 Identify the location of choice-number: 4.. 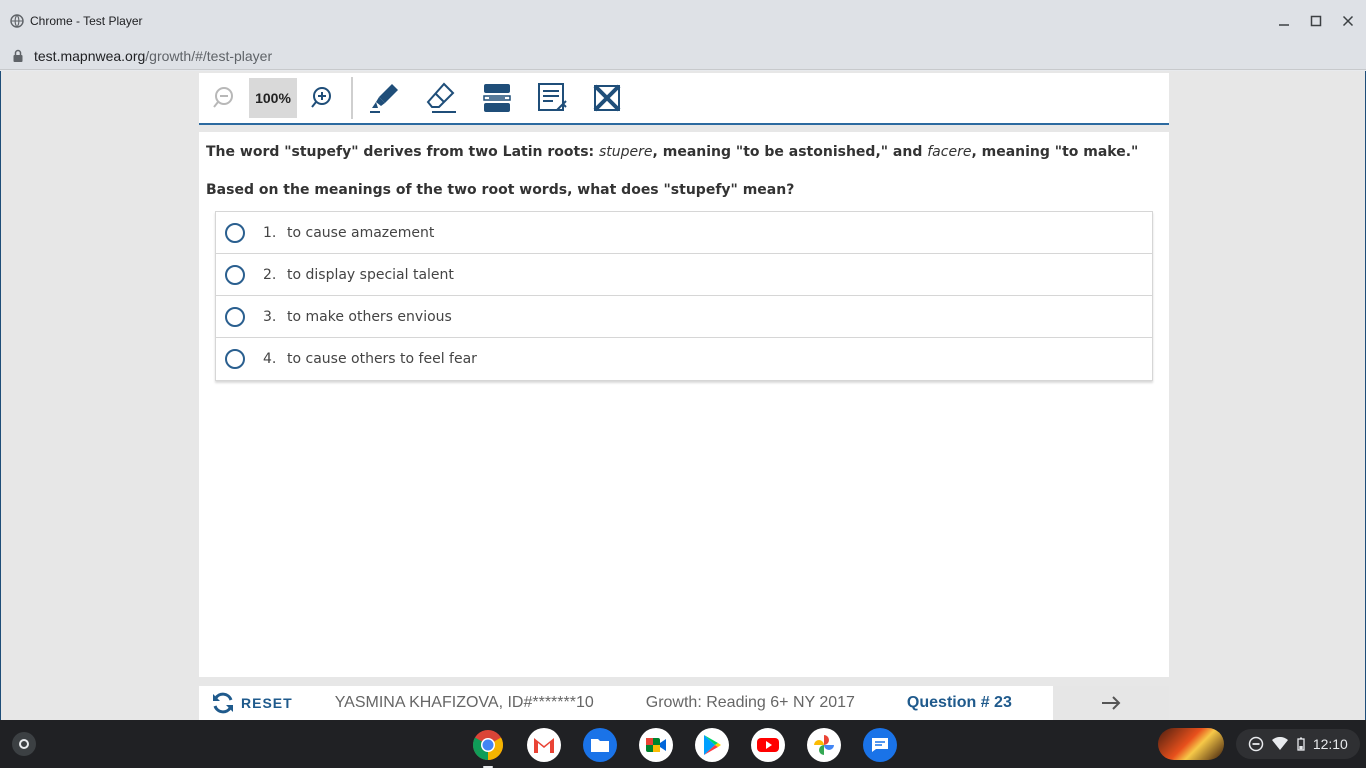
(270, 359).